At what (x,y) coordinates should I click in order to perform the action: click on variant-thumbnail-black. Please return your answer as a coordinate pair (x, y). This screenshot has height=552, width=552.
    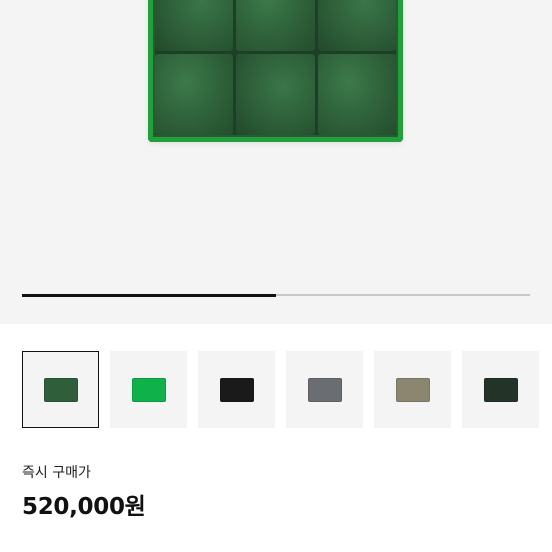
    Looking at the image, I should click on (236, 389).